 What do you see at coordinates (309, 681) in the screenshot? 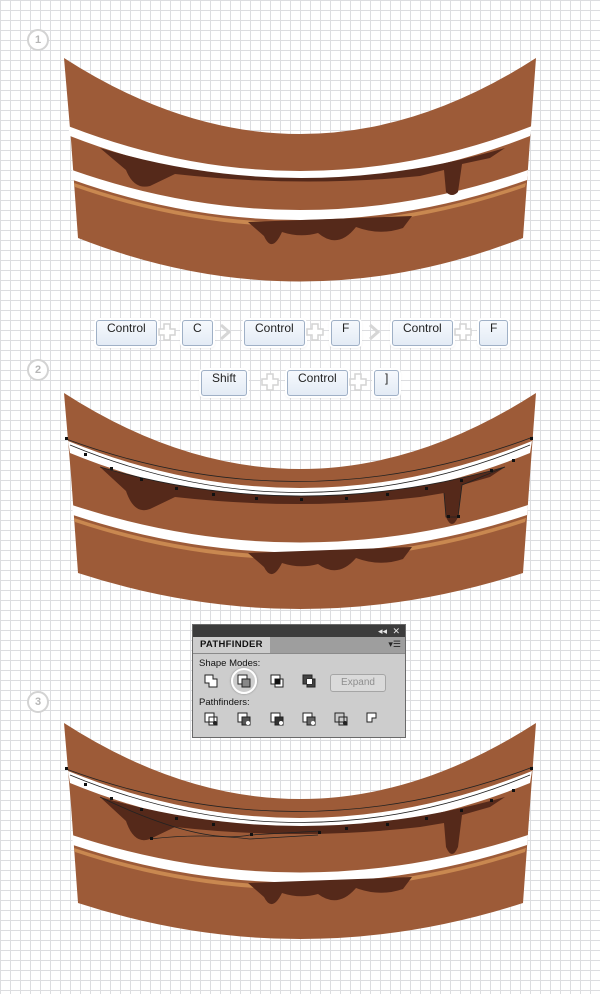
I see `exclude-icon` at bounding box center [309, 681].